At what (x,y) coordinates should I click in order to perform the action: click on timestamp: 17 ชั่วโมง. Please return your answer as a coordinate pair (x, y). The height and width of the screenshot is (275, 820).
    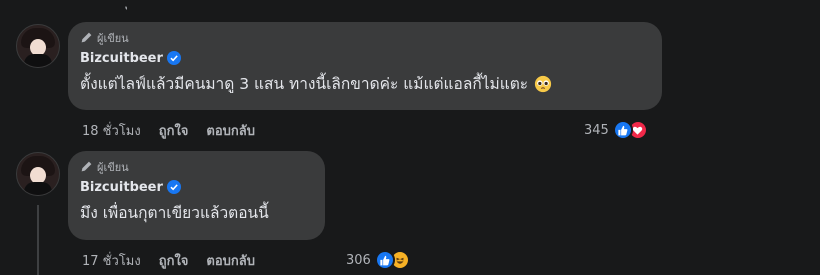
    Looking at the image, I should click on (111, 260).